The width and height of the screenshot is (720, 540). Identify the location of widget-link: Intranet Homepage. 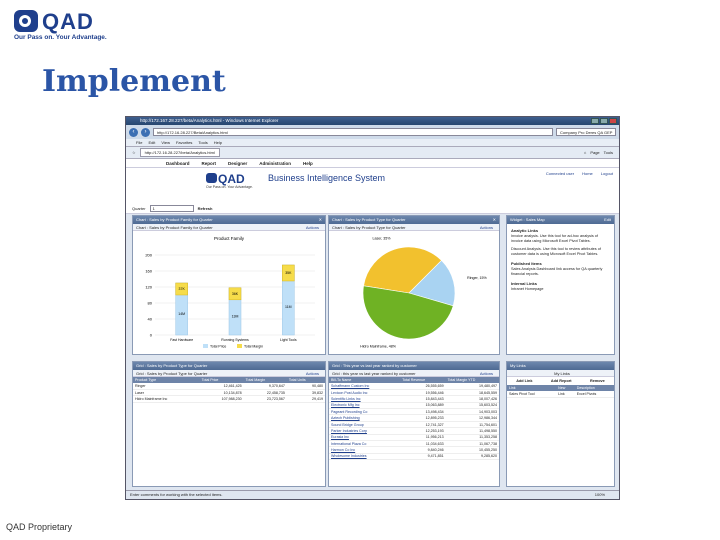
(560, 289).